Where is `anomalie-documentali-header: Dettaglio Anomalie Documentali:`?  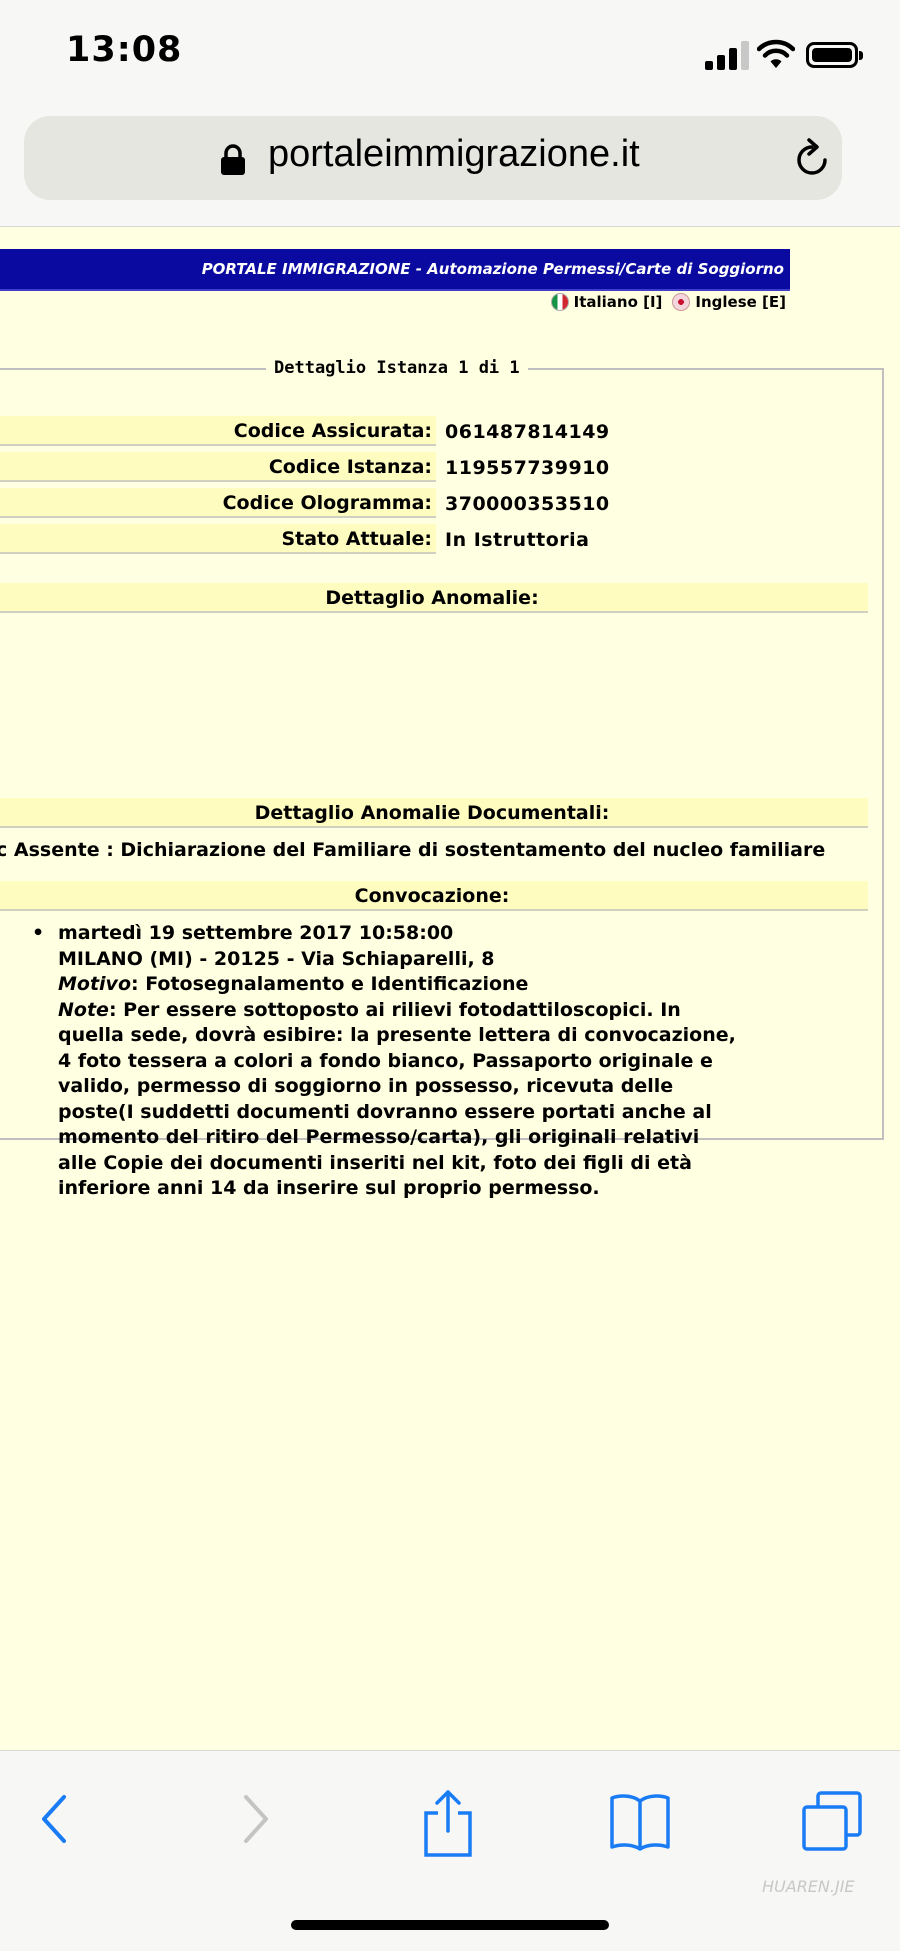 anomalie-documentali-header: Dettaglio Anomalie Documentali: is located at coordinates (434, 813).